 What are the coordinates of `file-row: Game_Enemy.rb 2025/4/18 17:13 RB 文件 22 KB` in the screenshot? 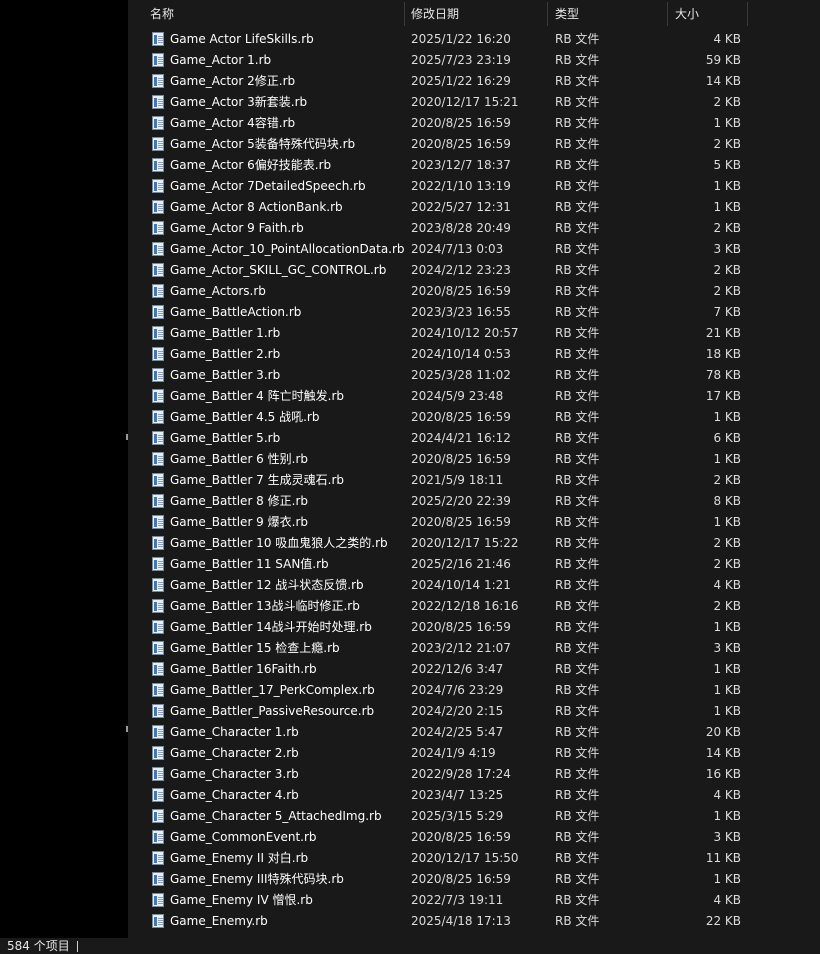 It's located at (474, 921).